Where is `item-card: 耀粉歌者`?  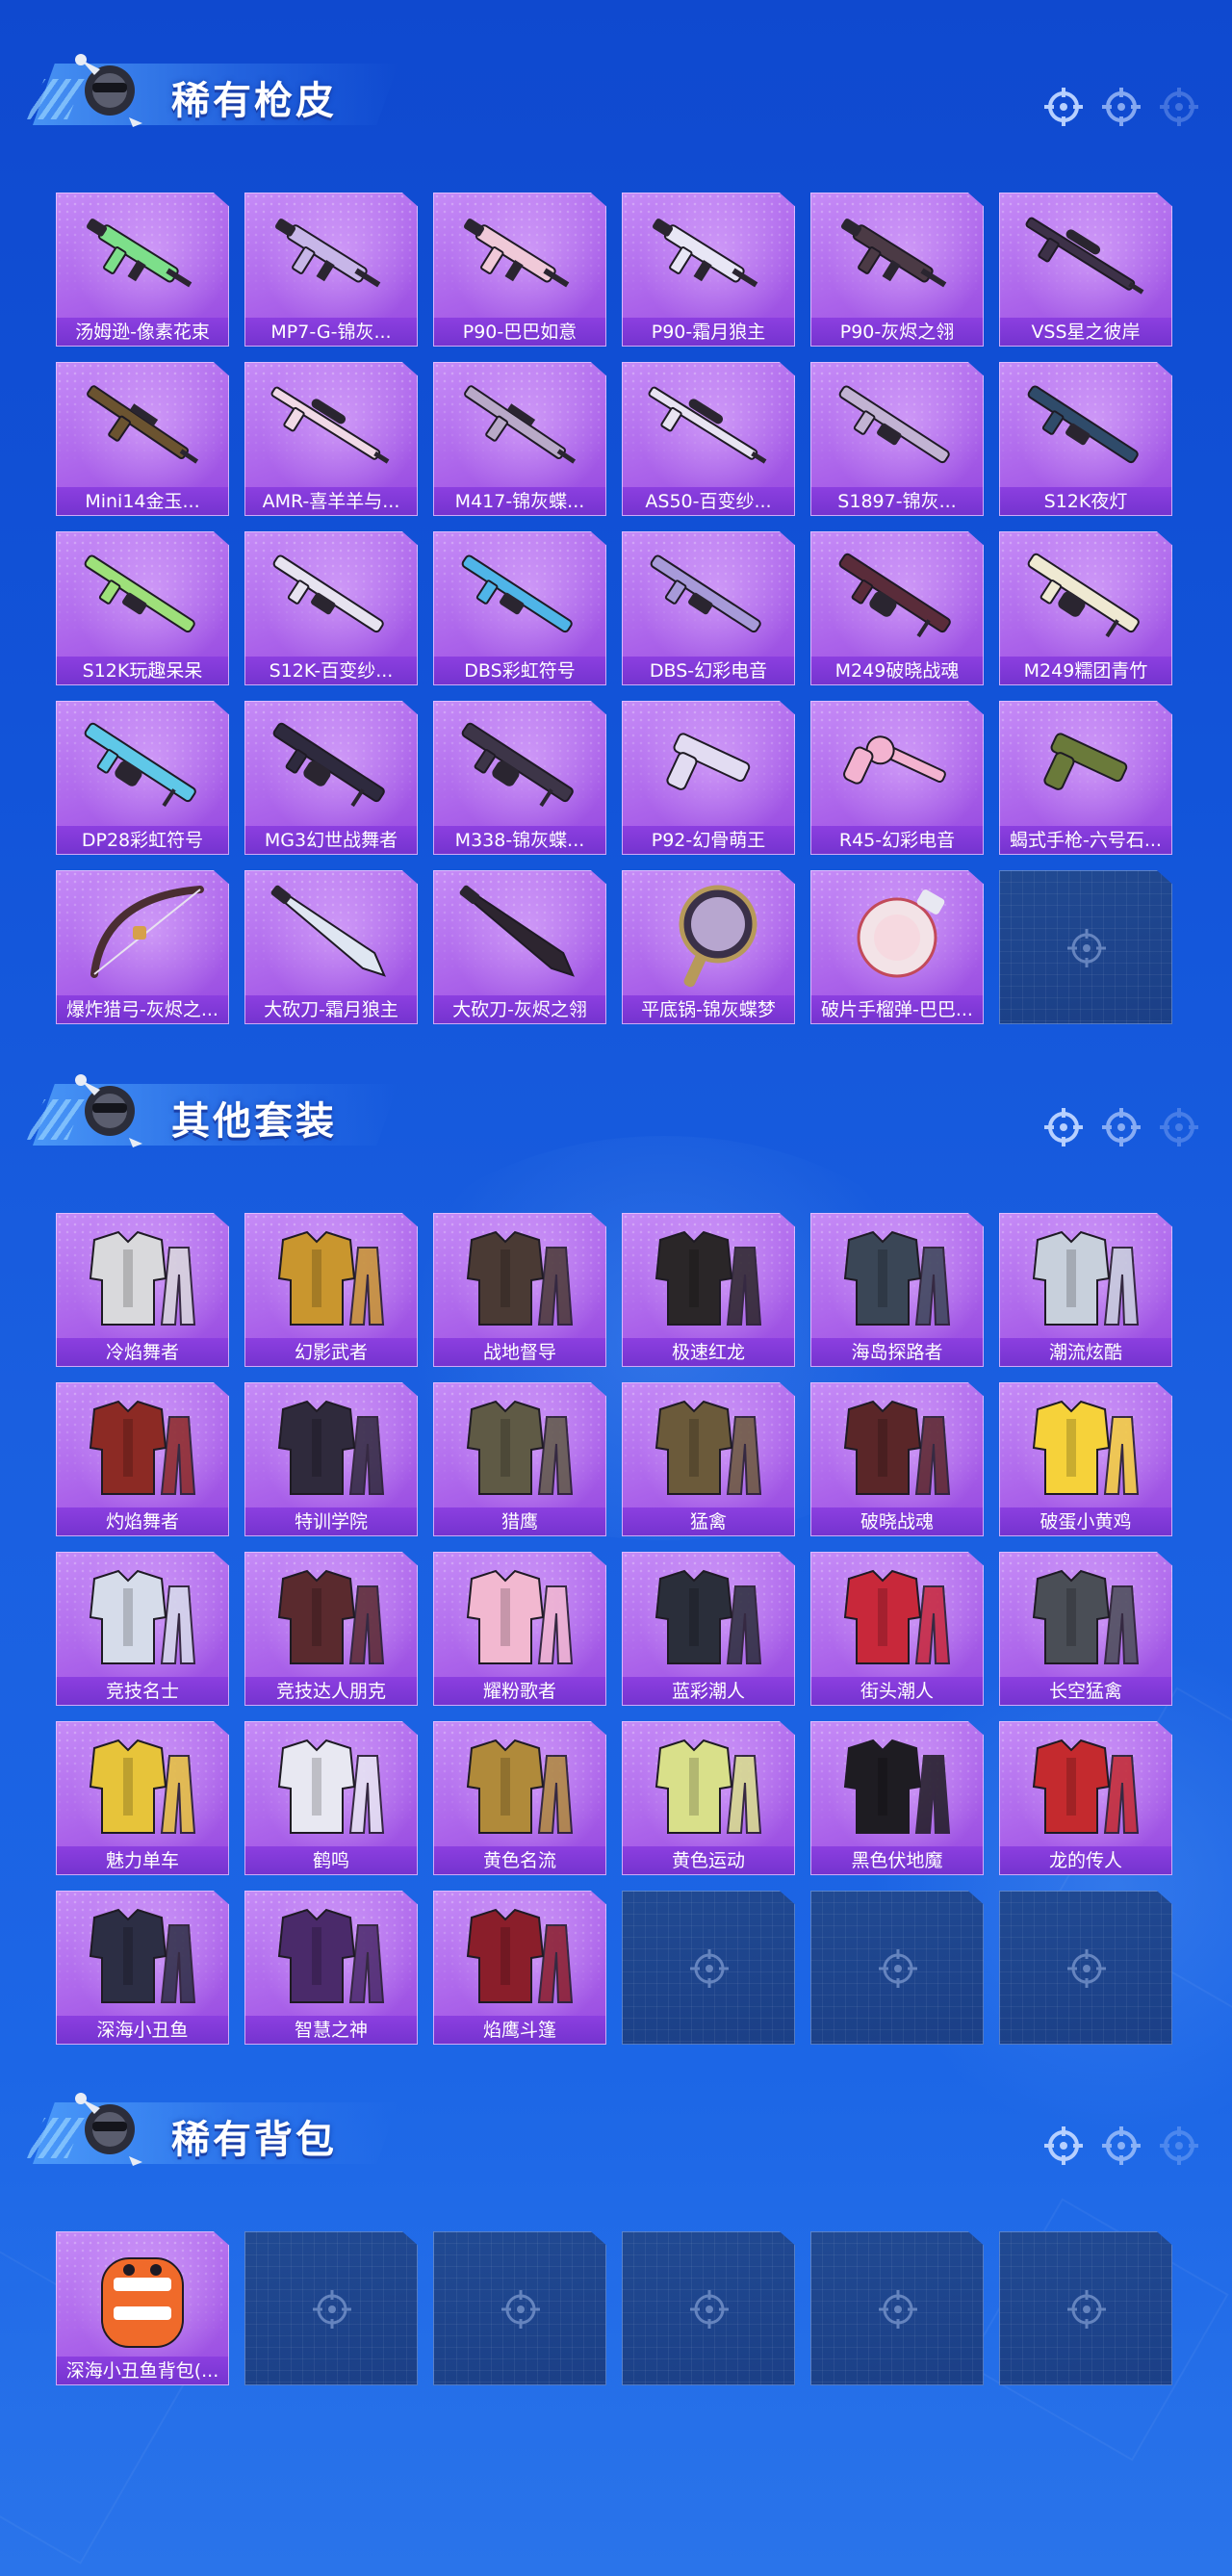
item-card: 耀粉歌者 is located at coordinates (519, 1629).